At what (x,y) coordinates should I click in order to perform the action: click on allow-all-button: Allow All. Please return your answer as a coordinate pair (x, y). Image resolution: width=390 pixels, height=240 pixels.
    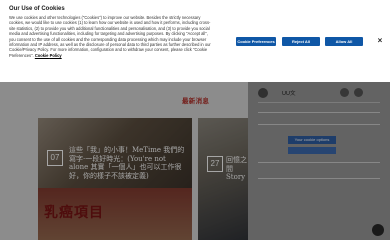
    Looking at the image, I should click on (344, 41).